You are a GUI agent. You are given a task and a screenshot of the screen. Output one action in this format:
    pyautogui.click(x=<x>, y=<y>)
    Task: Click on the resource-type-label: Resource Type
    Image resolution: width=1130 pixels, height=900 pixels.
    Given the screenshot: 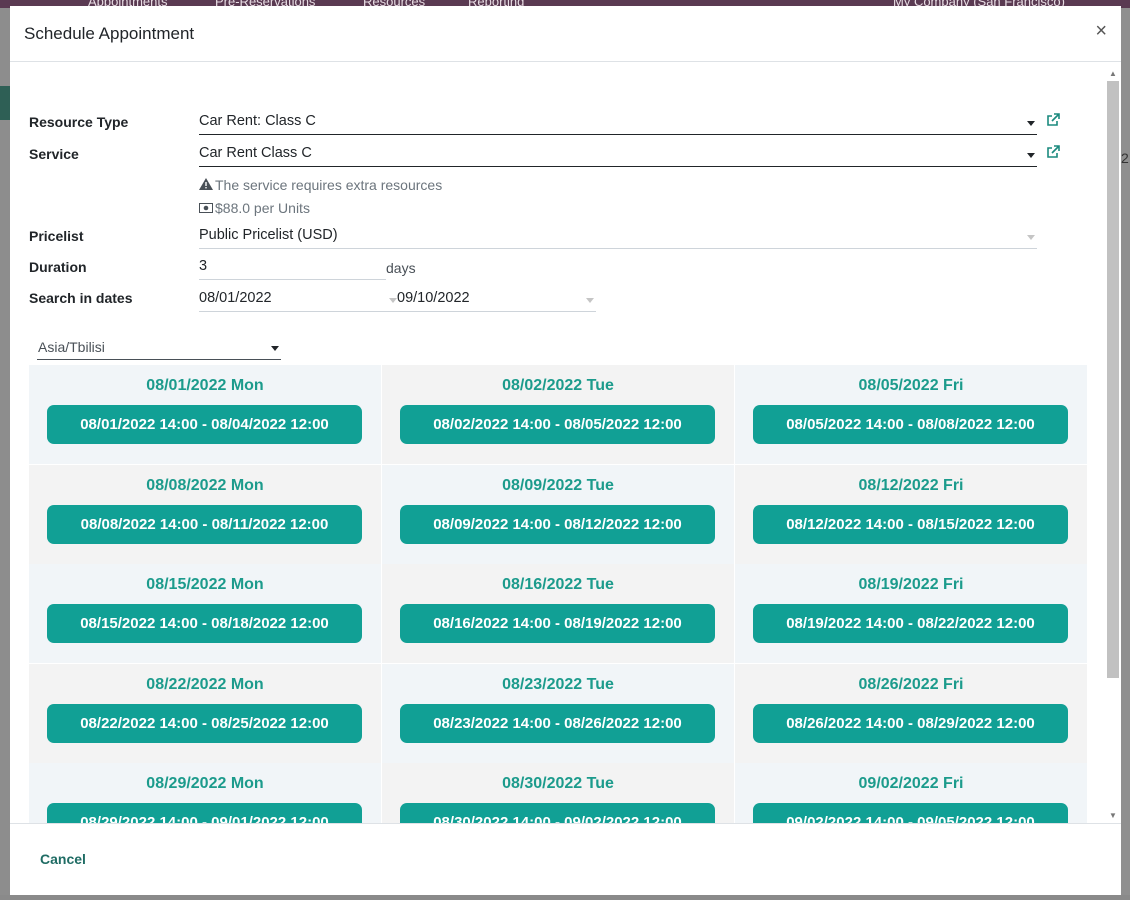 What is the action you would take?
    pyautogui.click(x=79, y=122)
    